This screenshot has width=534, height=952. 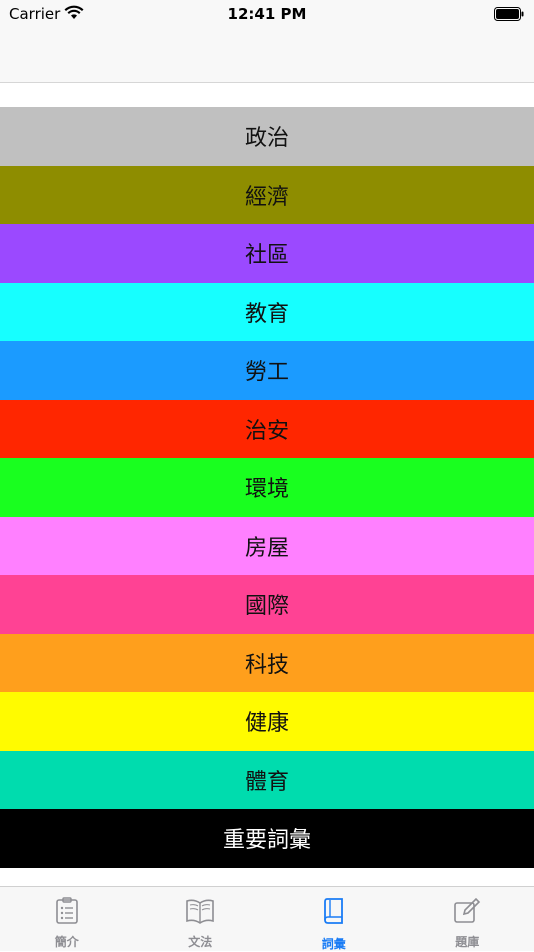 I want to click on category-label: 經濟, so click(x=267, y=195).